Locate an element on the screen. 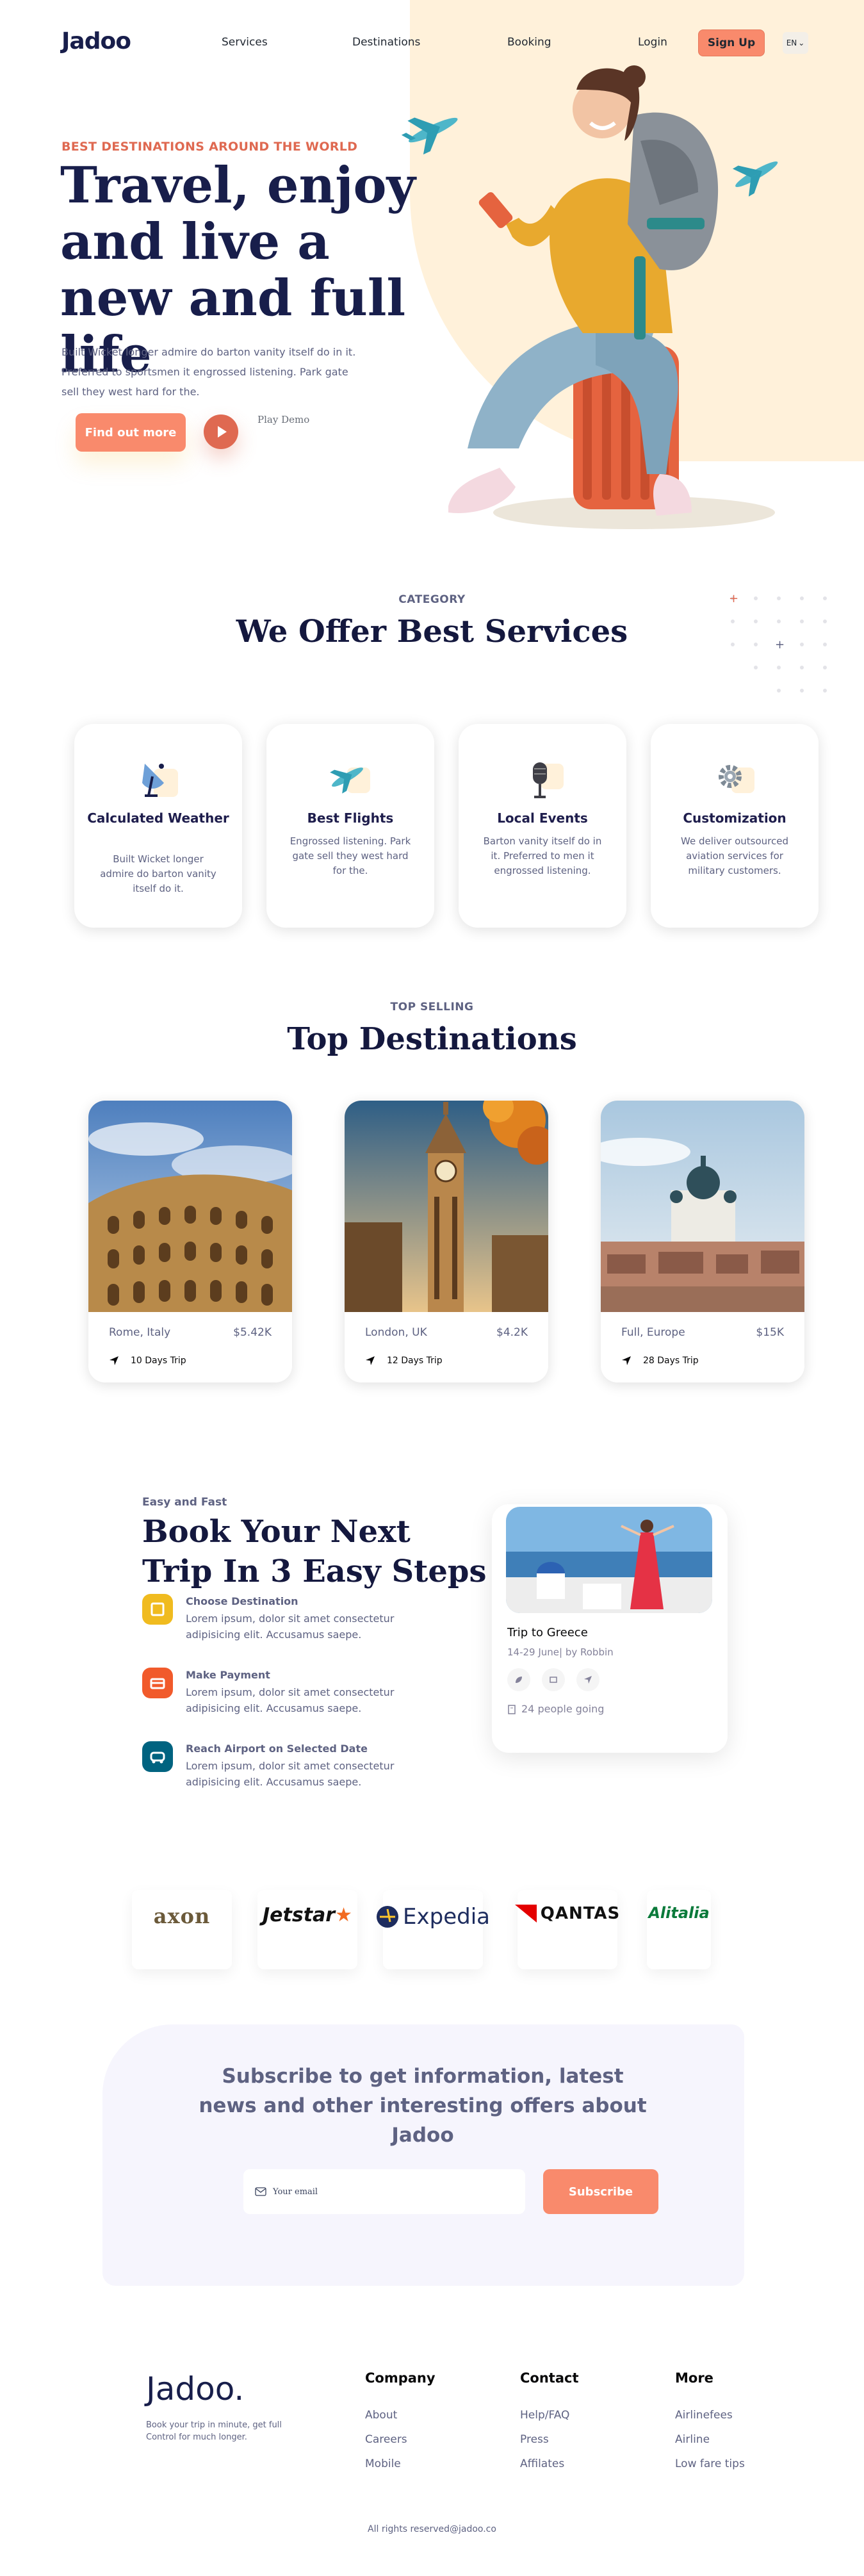 Image resolution: width=864 pixels, height=2576 pixels. service-title: Best Flights is located at coordinates (350, 818).